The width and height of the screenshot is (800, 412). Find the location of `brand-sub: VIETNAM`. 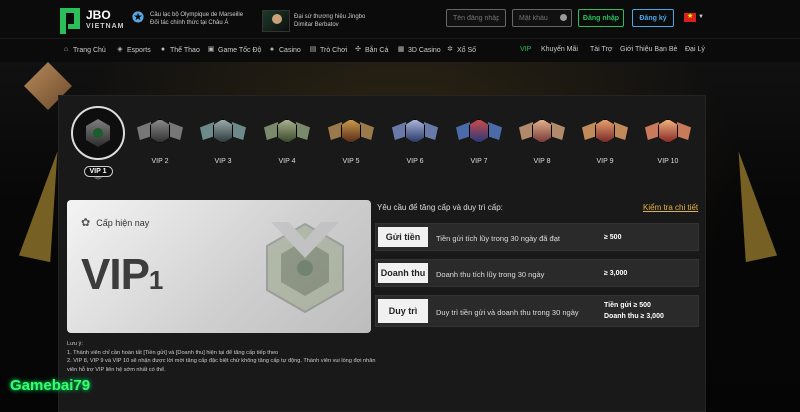

brand-sub: VIETNAM is located at coordinates (105, 26).